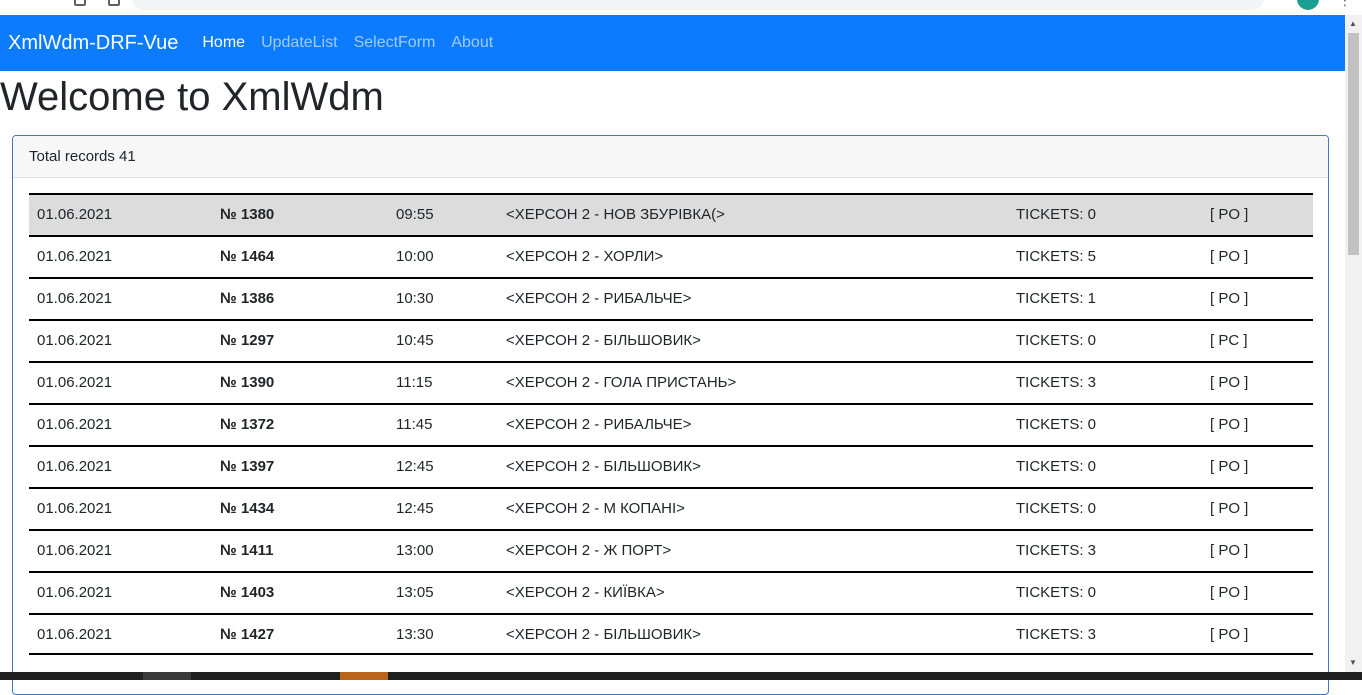 This screenshot has width=1362, height=695. I want to click on record-number: № 1464, so click(247, 256).